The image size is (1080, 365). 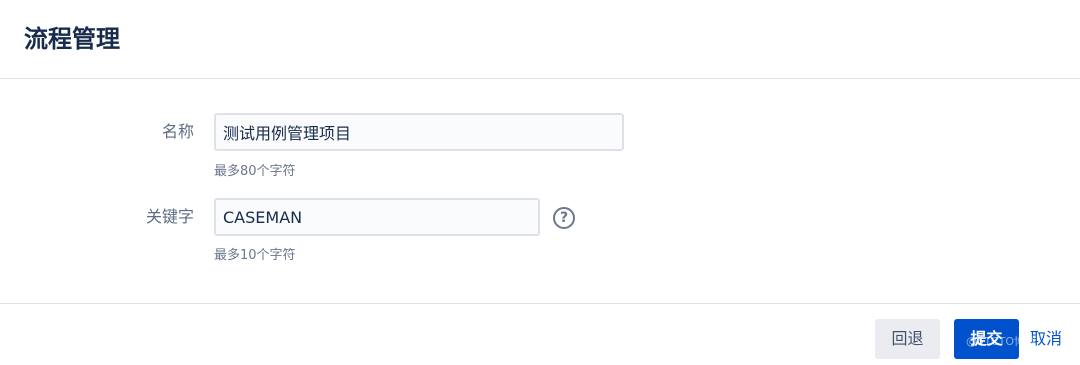 What do you see at coordinates (177, 131) in the screenshot?
I see `name-label: 名称` at bounding box center [177, 131].